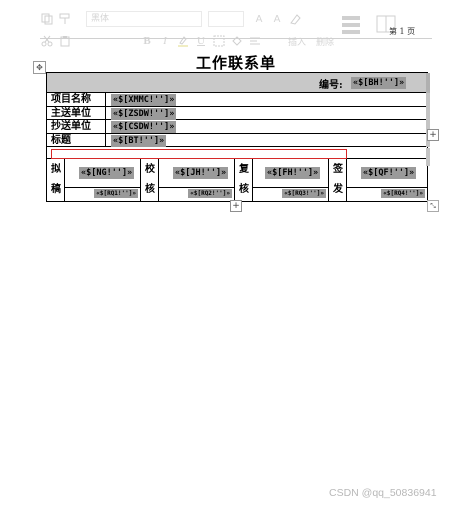 This screenshot has height=509, width=474. I want to click on issue-value-cell: «$[QF!'']» «$[RQ4!'']», so click(387, 180).